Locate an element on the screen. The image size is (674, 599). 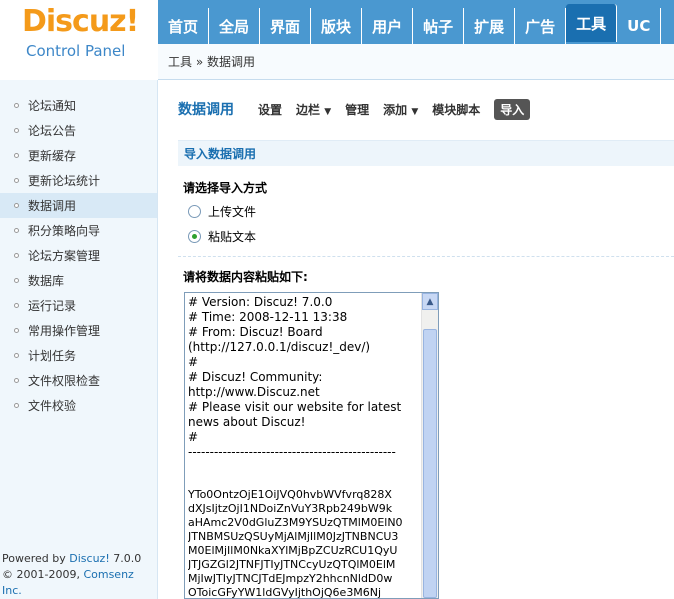
sidebar-item-update-cache: 更新缓存 is located at coordinates (78, 155).